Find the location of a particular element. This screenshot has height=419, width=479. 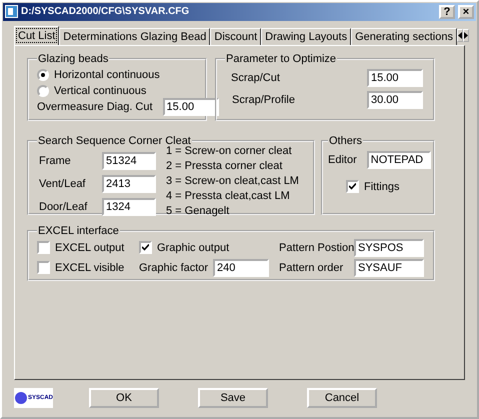

legend-text: 1 = Screw-on corner cleat is located at coordinates (229, 150).